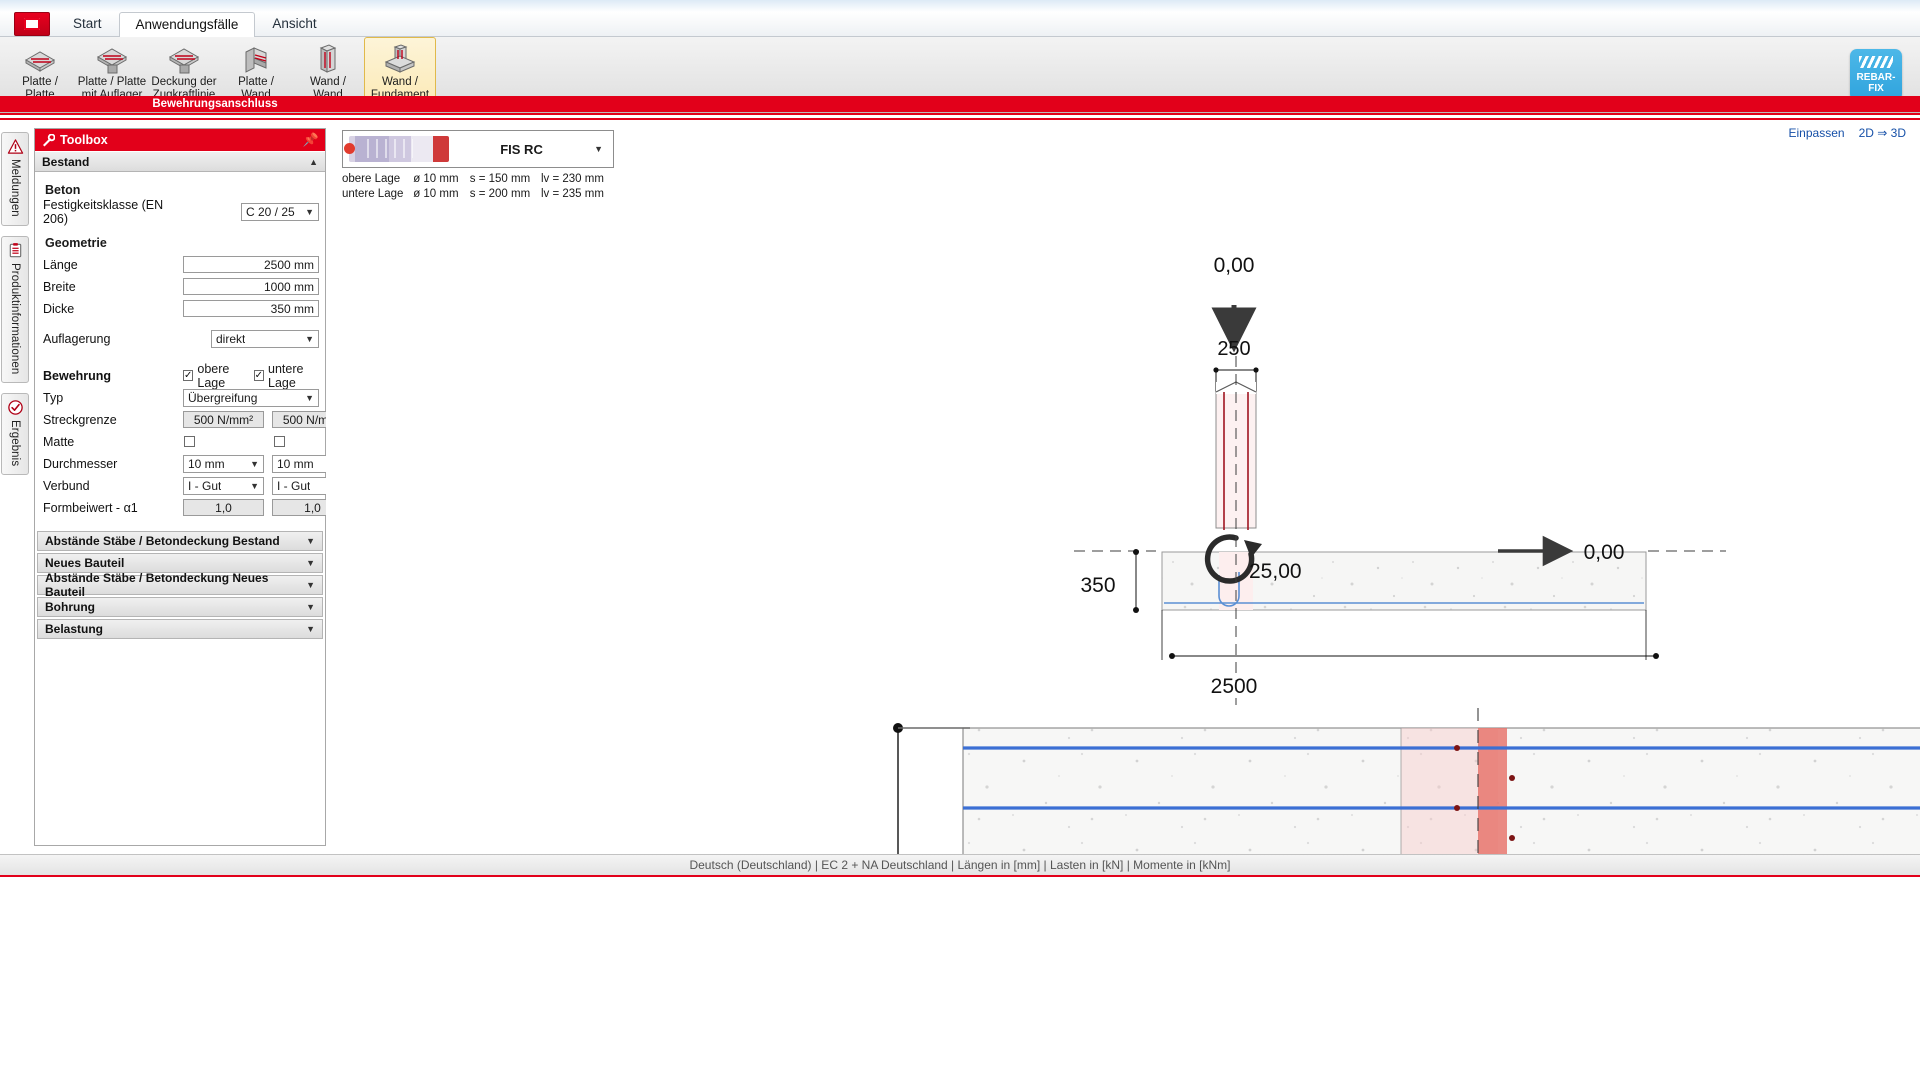  Describe the element at coordinates (1400, 479) in the screenshot. I see `section-view: 0,00 250 25,00 0,00 350 2500` at that location.